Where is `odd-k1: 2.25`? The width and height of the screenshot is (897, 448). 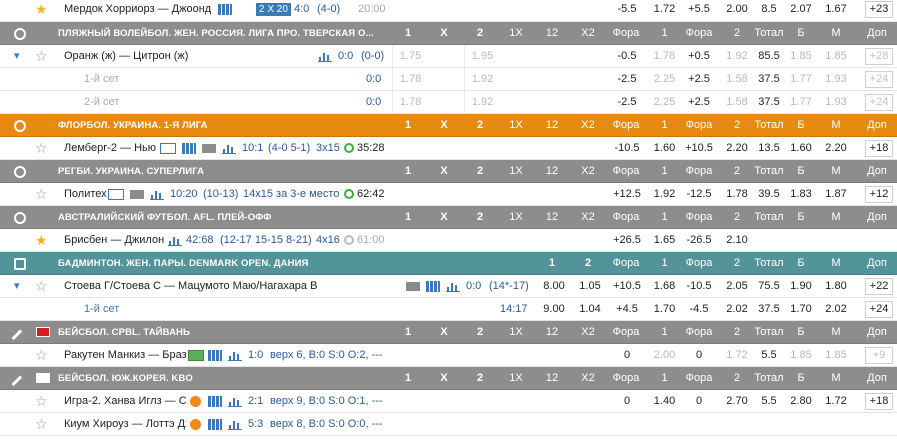
odd-k1: 2.25 is located at coordinates (664, 79).